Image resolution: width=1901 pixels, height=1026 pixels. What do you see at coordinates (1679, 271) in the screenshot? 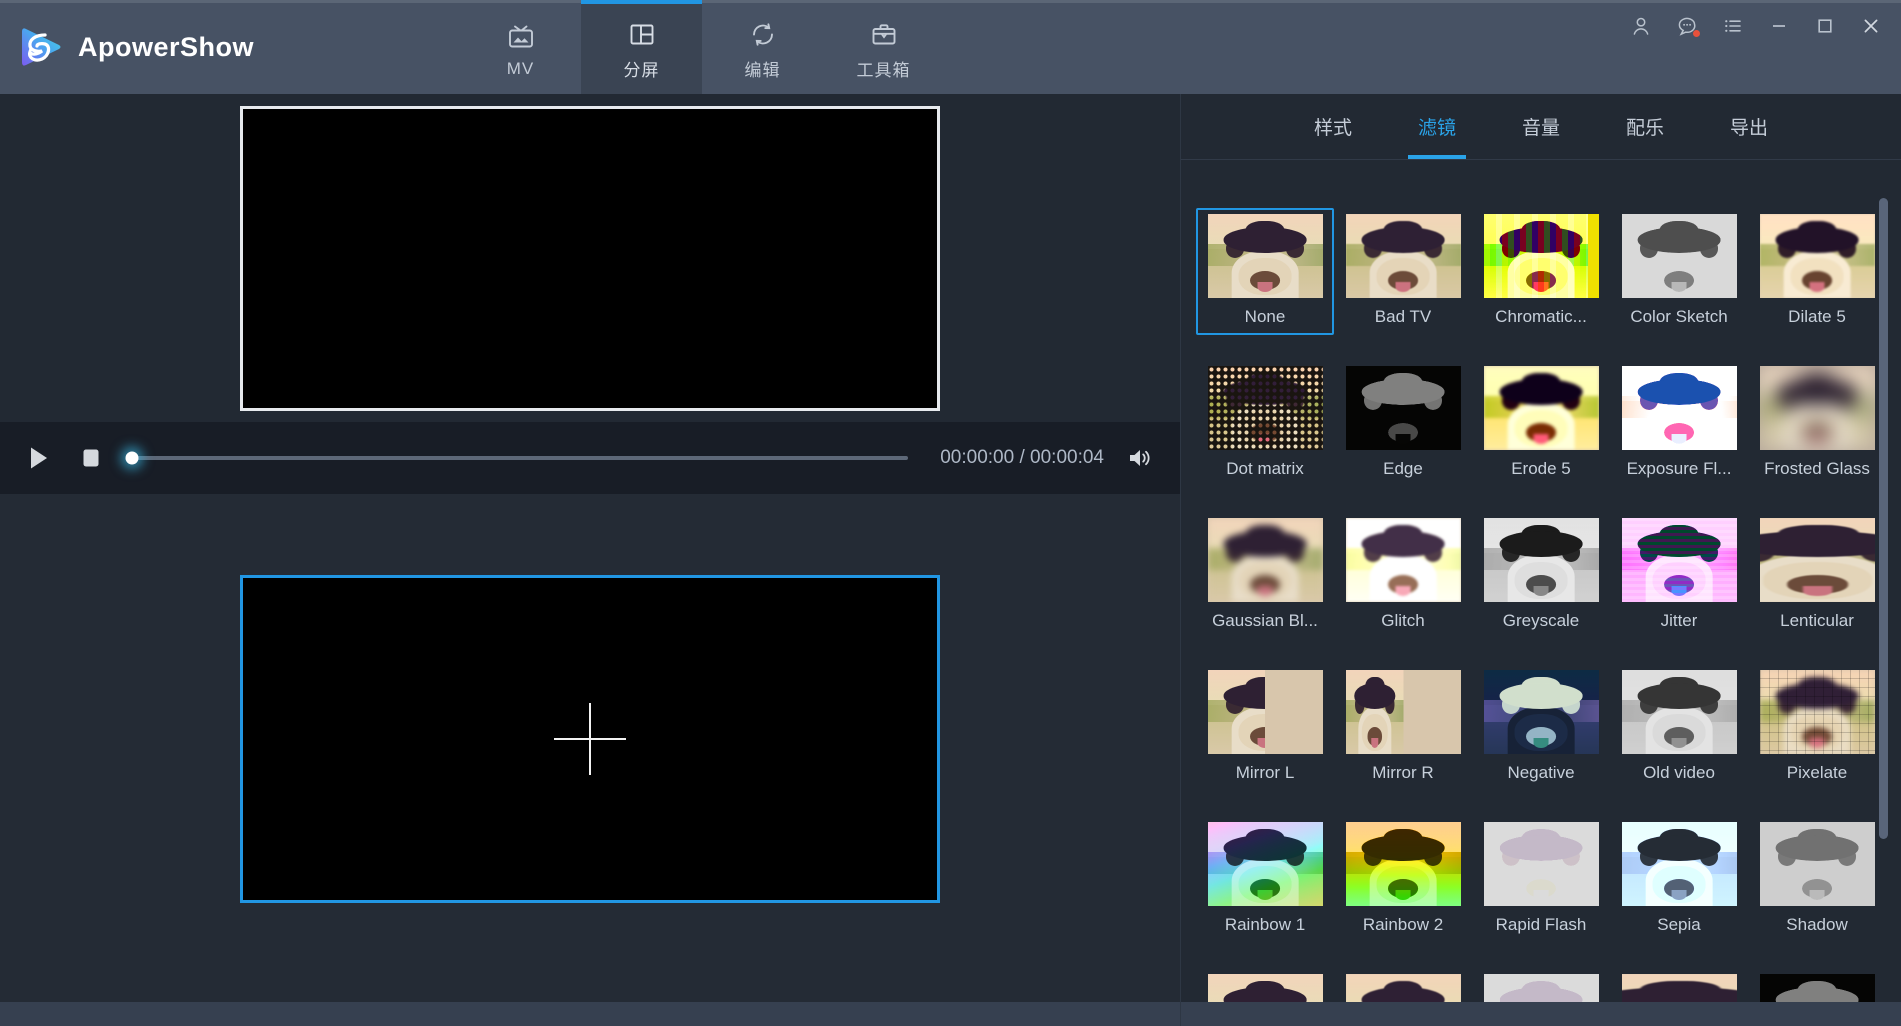
I see `filter-item: Color Sketch` at bounding box center [1679, 271].